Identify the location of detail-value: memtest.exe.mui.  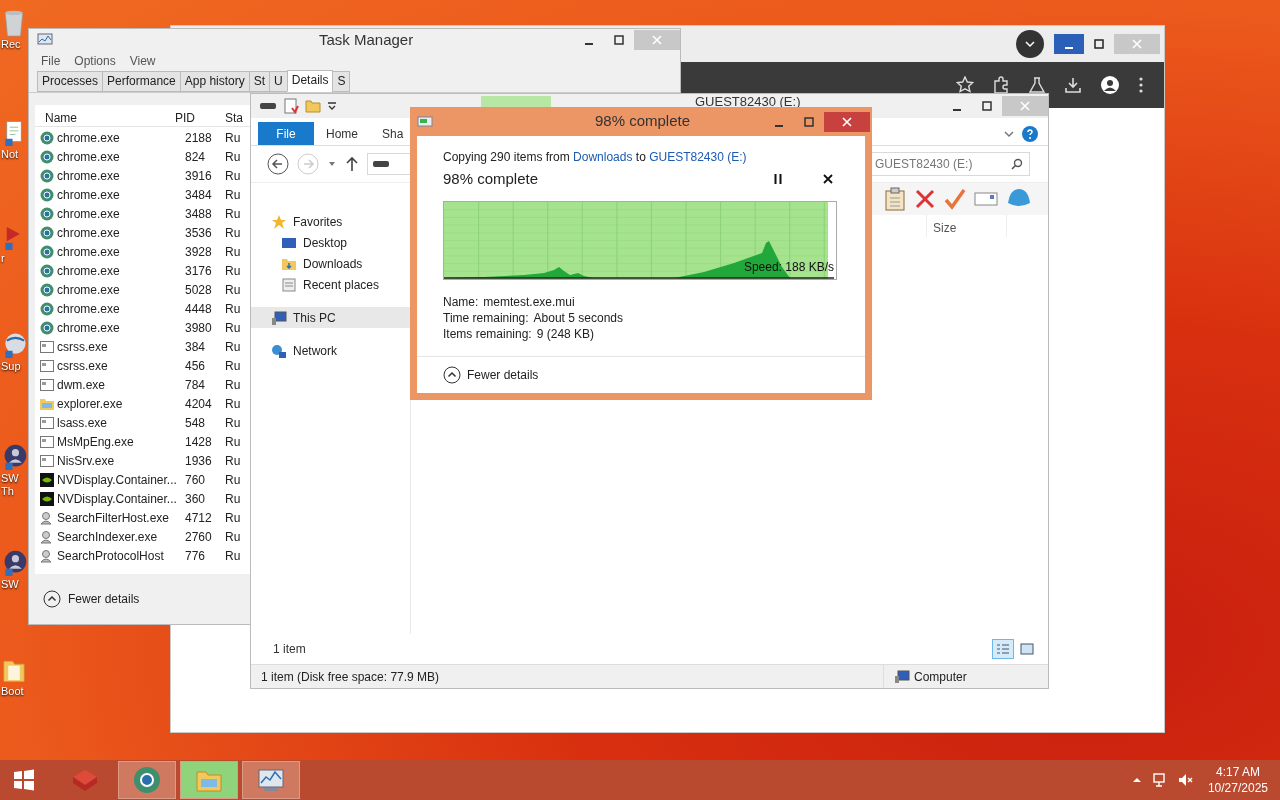
(529, 301).